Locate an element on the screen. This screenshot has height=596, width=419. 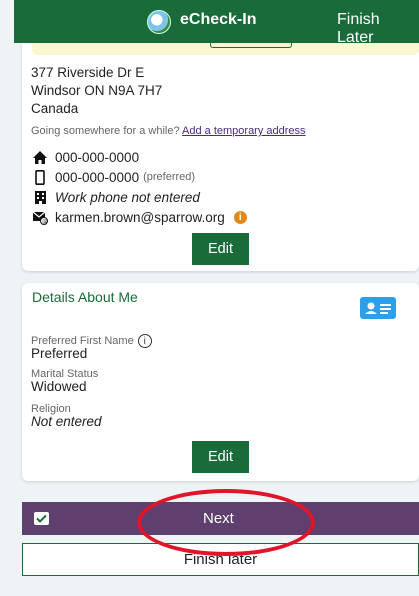
info-icon: i is located at coordinates (240, 217).